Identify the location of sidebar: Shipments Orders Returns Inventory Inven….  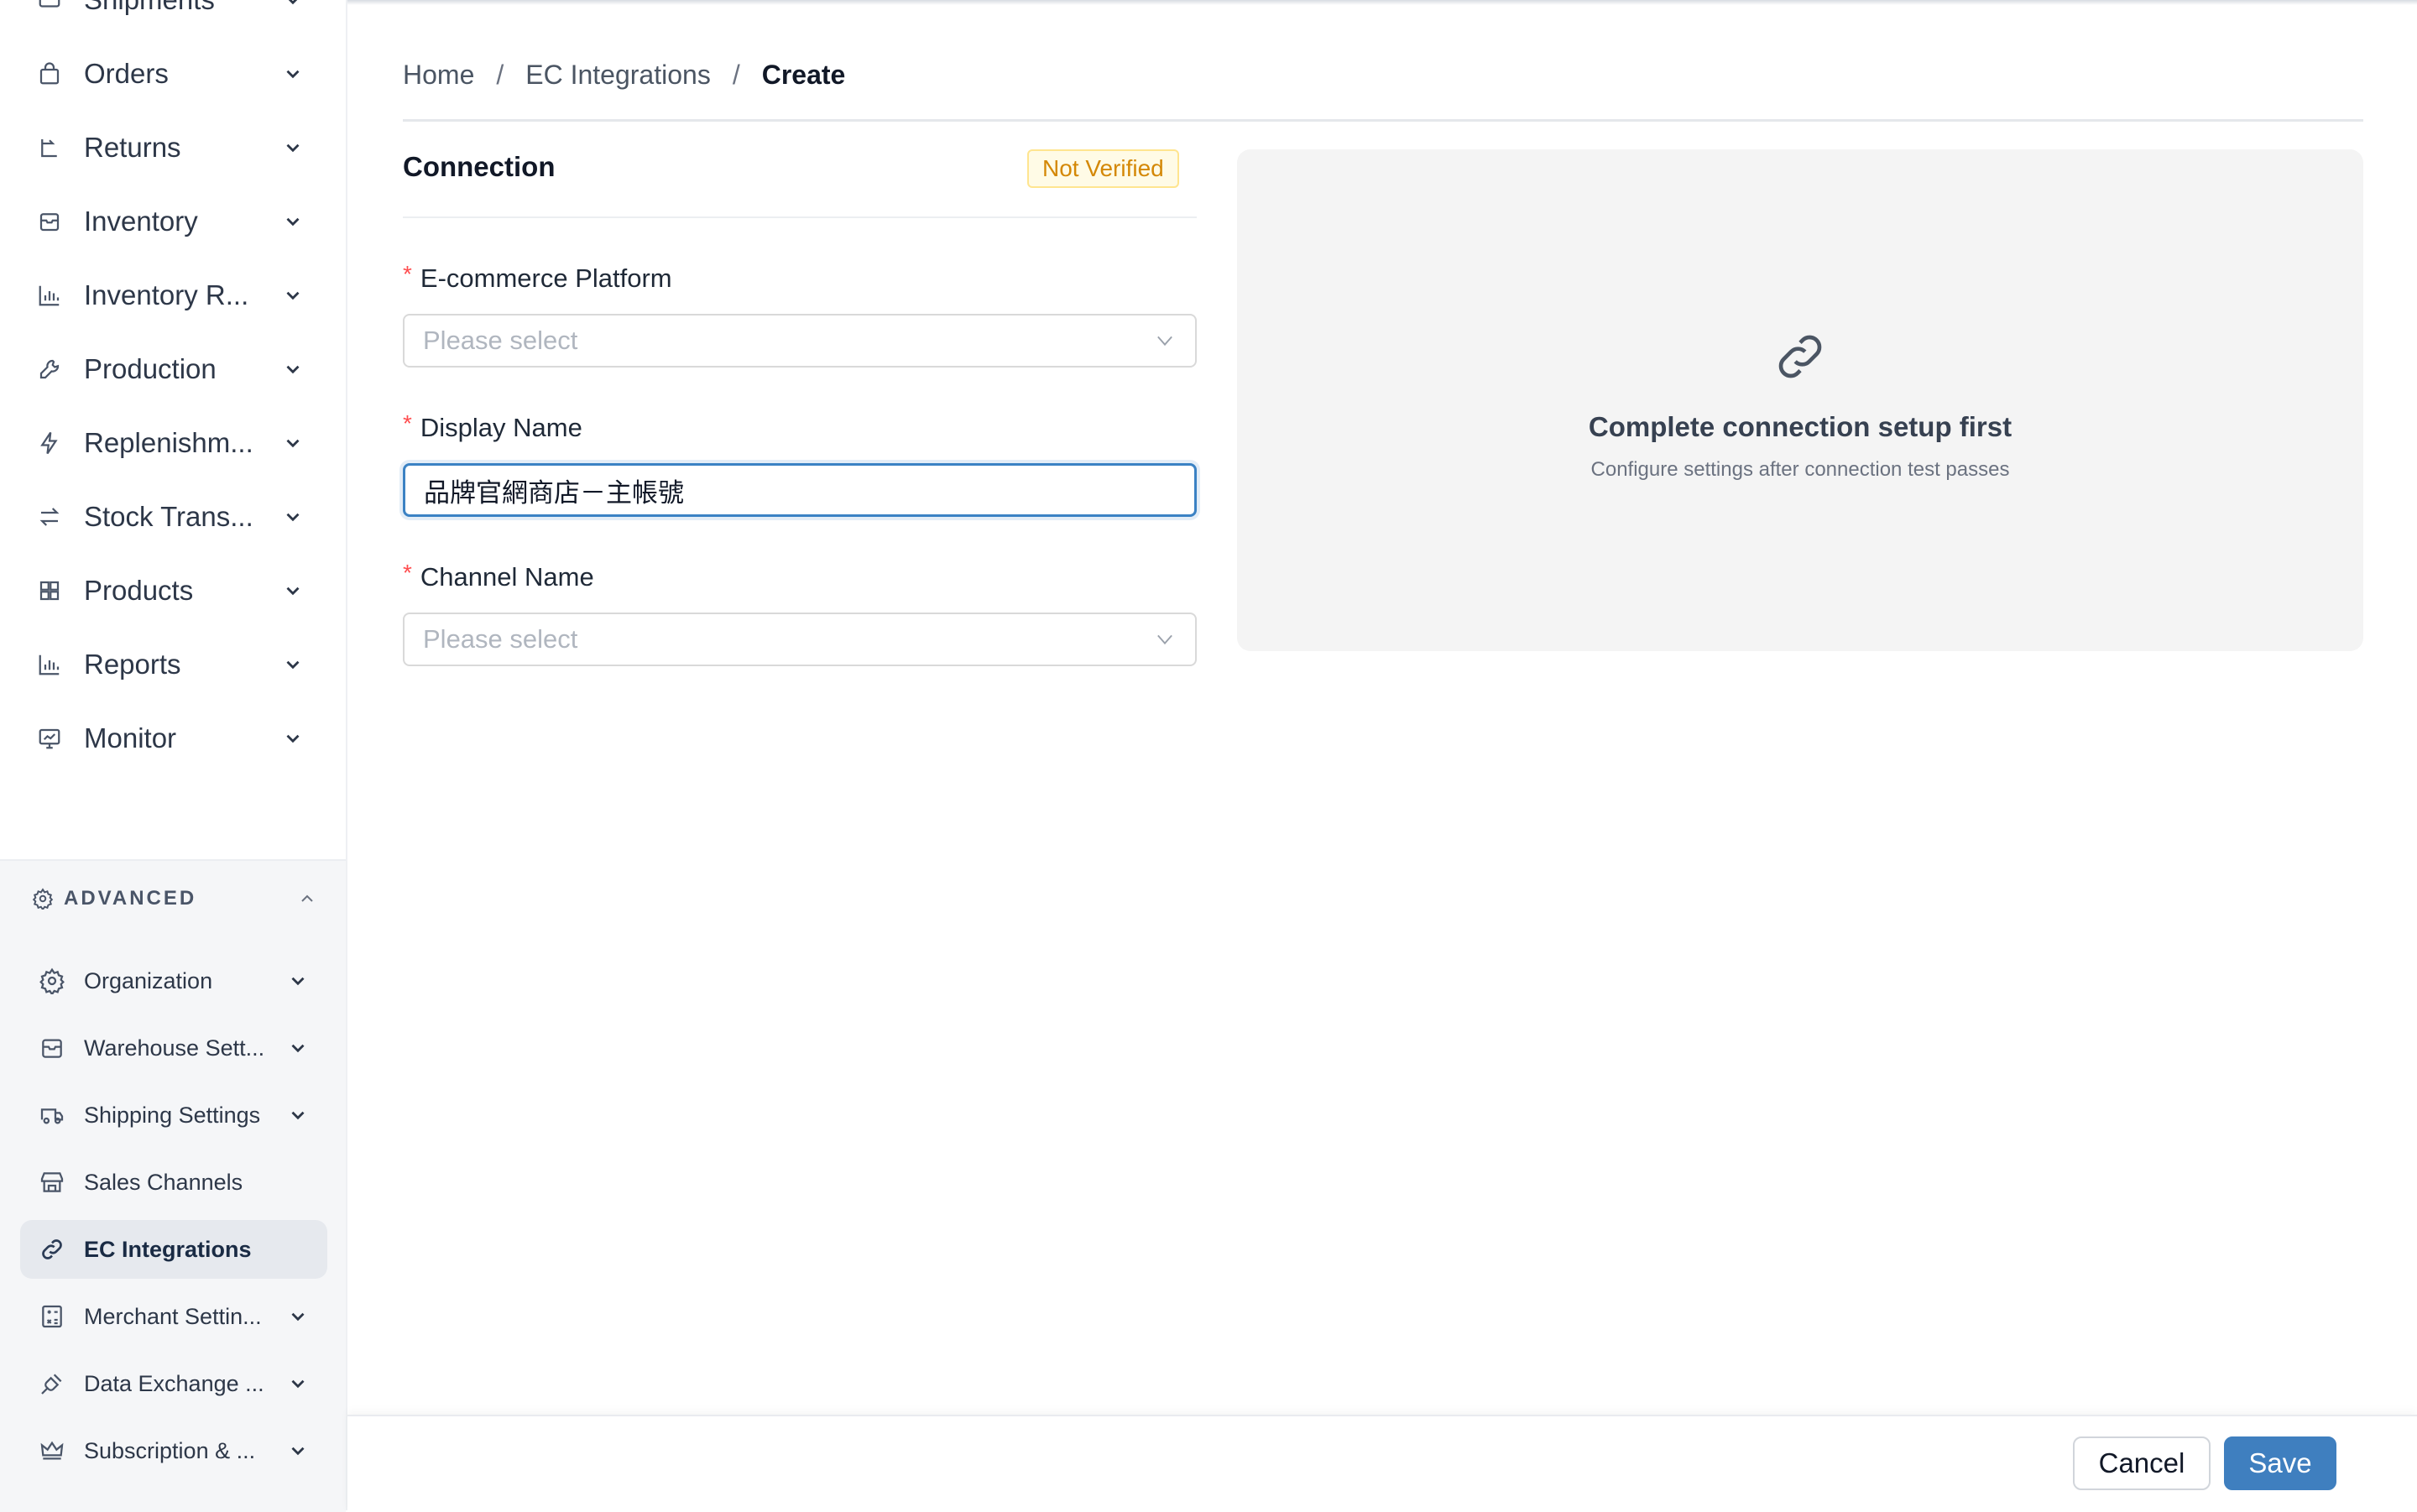
(173, 756).